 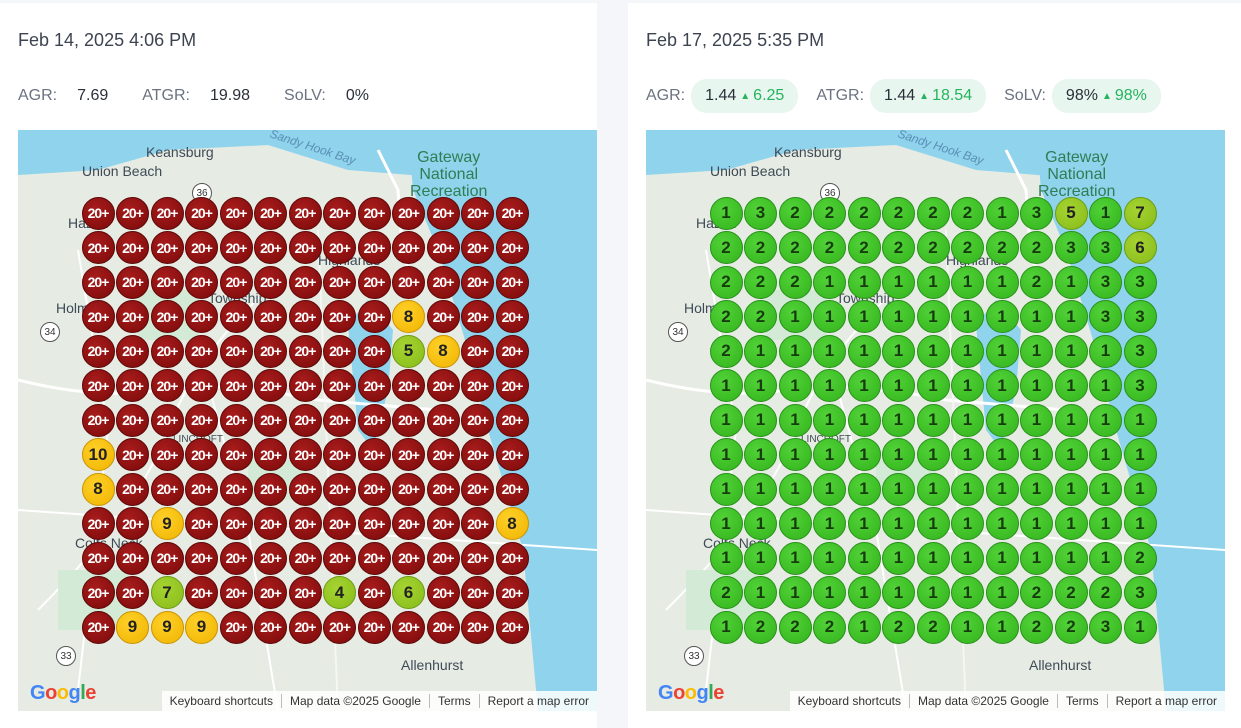 I want to click on terms-link: Terms, so click(x=1081, y=701).